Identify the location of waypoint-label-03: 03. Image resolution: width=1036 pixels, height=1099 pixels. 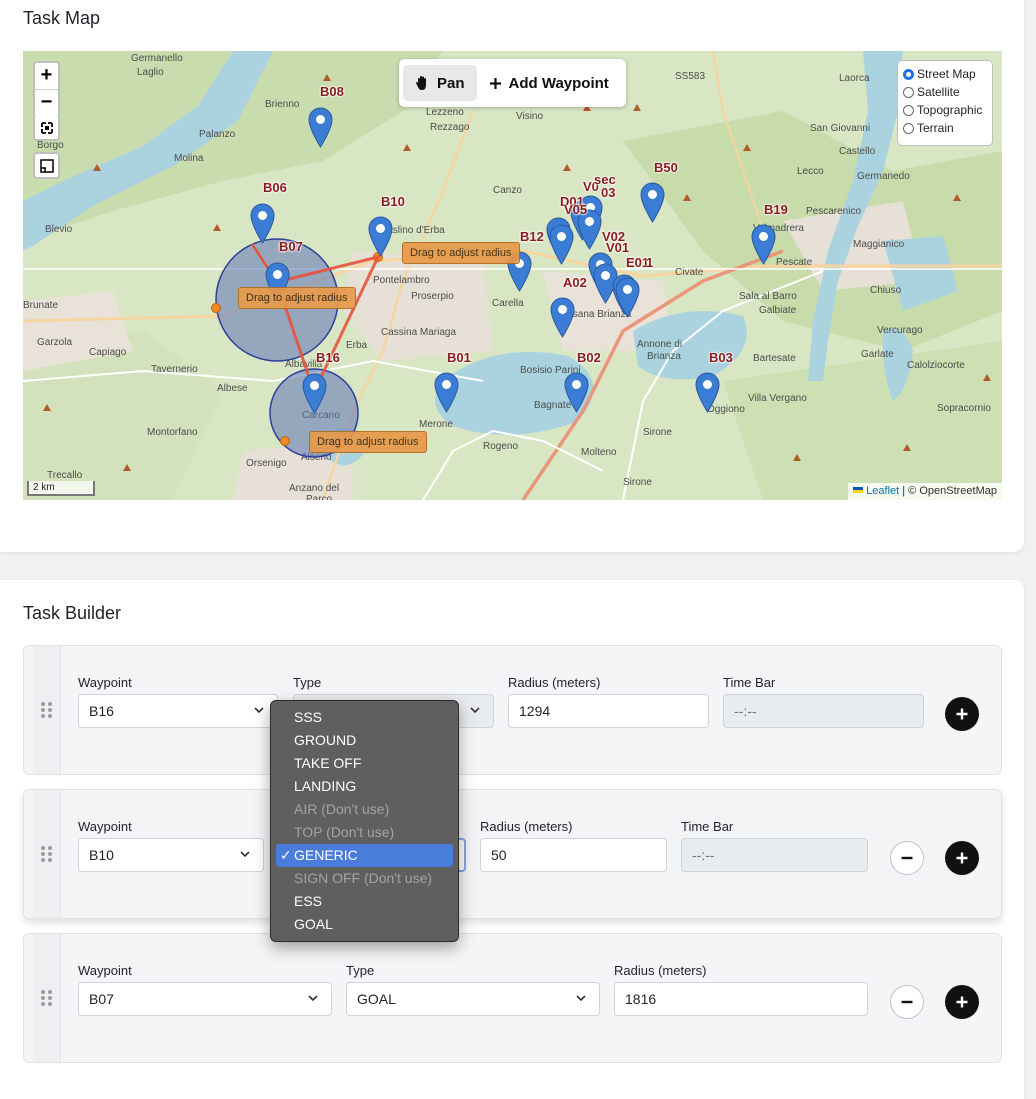
(608, 192).